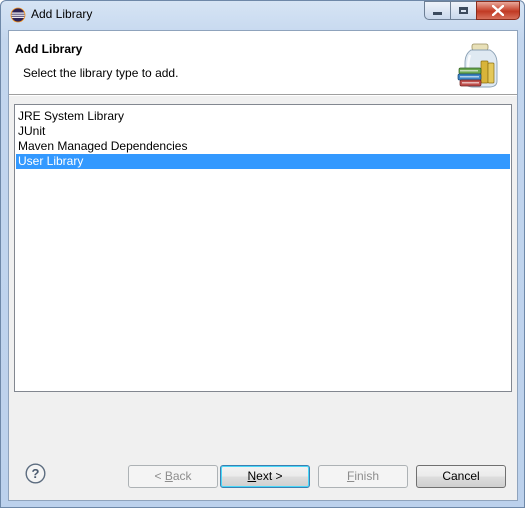 The height and width of the screenshot is (508, 525). Describe the element at coordinates (62, 14) in the screenshot. I see `window-title: Add Library` at that location.